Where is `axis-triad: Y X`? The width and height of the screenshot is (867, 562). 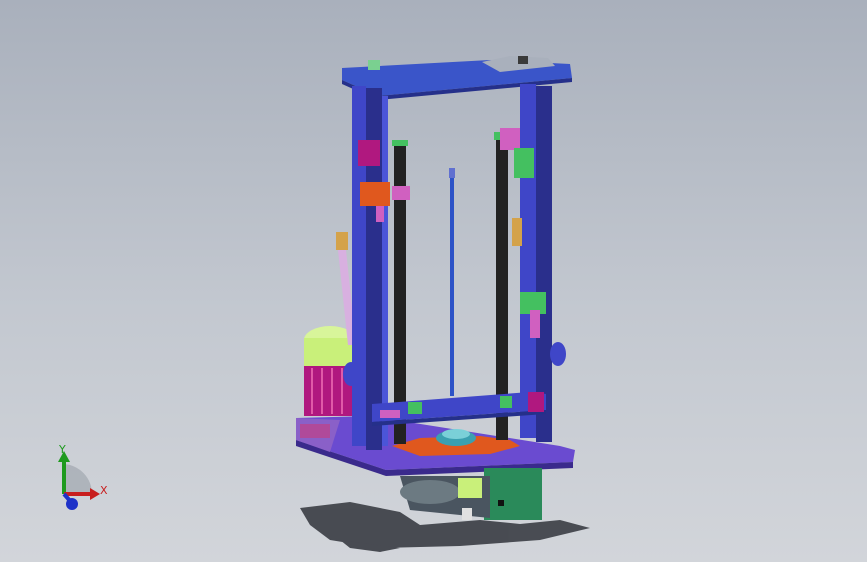
axis-triad: Y X is located at coordinates (81, 477).